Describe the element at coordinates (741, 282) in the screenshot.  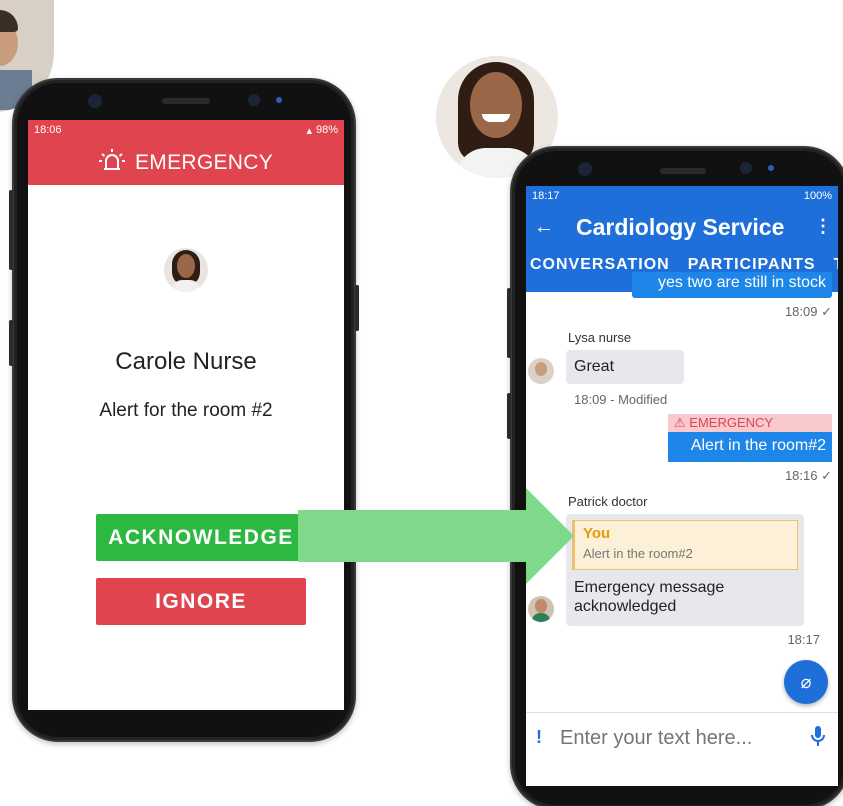
I see `message-text: yes two are still in stock` at that location.